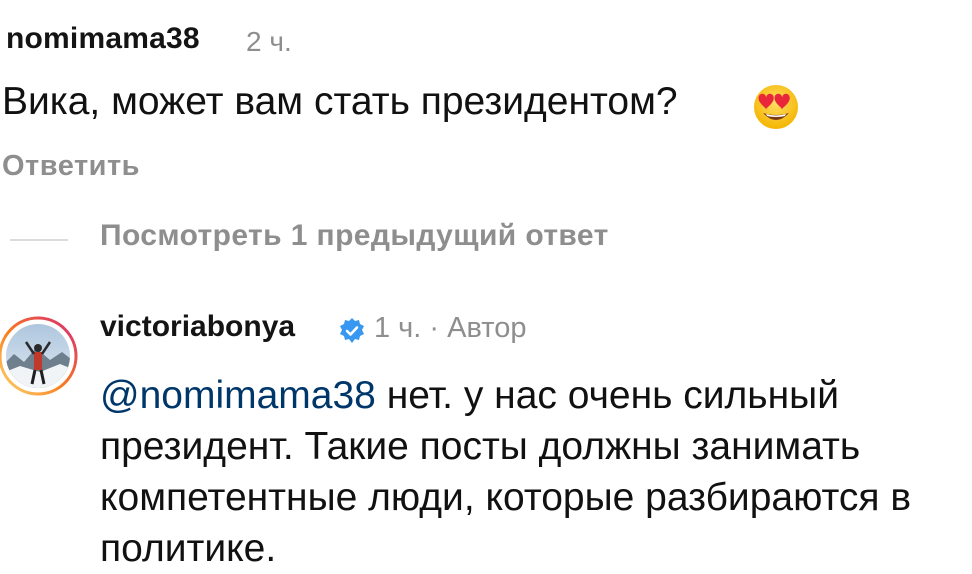  What do you see at coordinates (352, 330) in the screenshot?
I see `verified-badge-icon` at bounding box center [352, 330].